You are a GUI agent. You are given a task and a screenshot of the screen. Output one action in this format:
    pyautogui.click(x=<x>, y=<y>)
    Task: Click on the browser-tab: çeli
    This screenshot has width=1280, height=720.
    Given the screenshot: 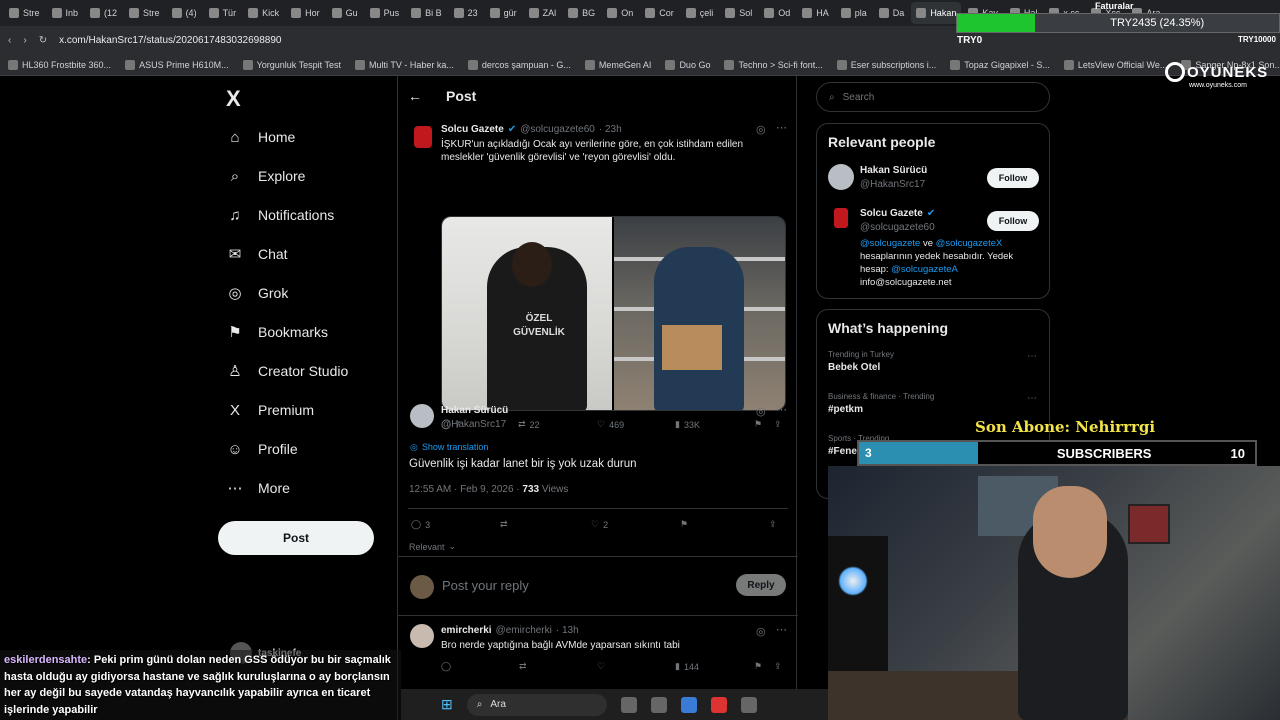 What is the action you would take?
    pyautogui.click(x=700, y=13)
    